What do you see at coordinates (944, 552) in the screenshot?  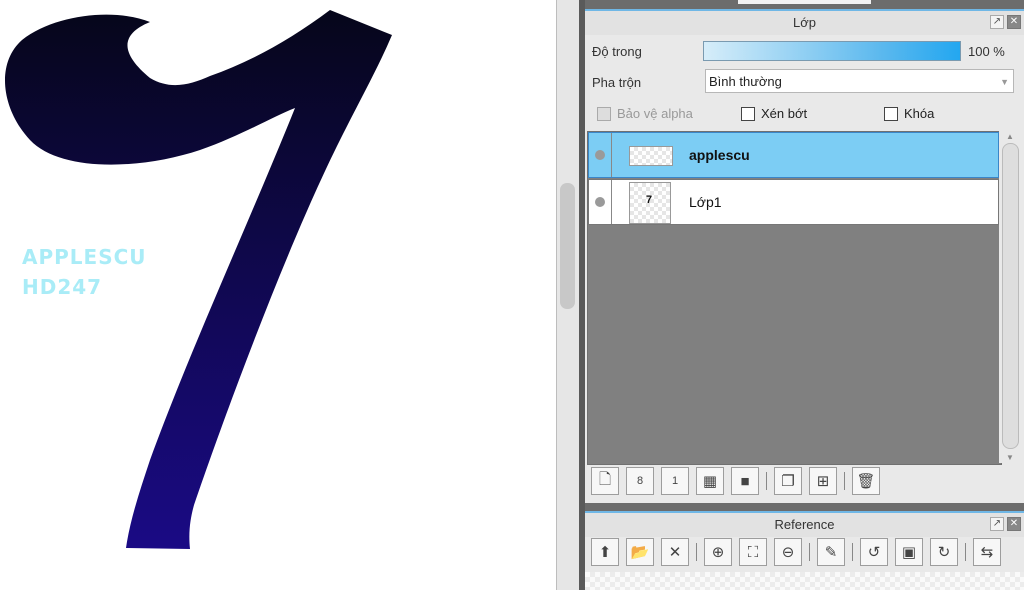 I see `rotate-right-icon: ↻` at bounding box center [944, 552].